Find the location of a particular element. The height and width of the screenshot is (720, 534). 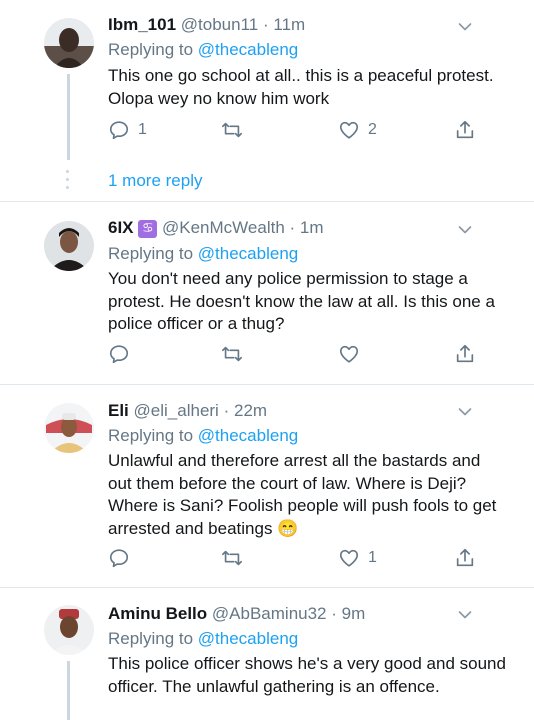

more-replies-link: 1 more reply is located at coordinates (155, 181).